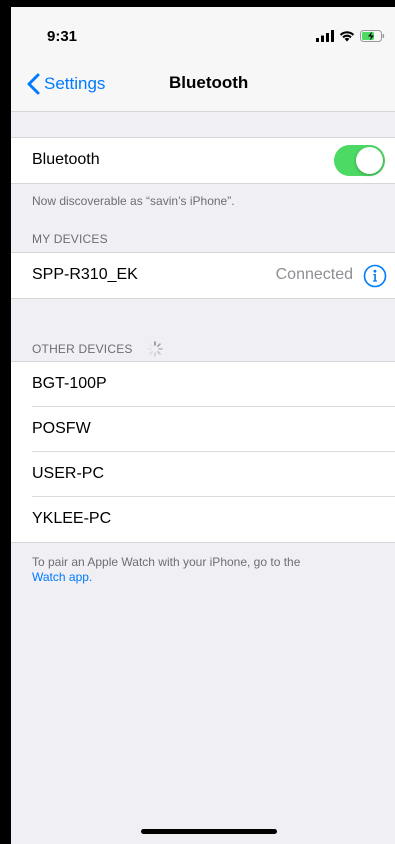 The image size is (395, 844). What do you see at coordinates (314, 274) in the screenshot?
I see `connection-status: Connected` at bounding box center [314, 274].